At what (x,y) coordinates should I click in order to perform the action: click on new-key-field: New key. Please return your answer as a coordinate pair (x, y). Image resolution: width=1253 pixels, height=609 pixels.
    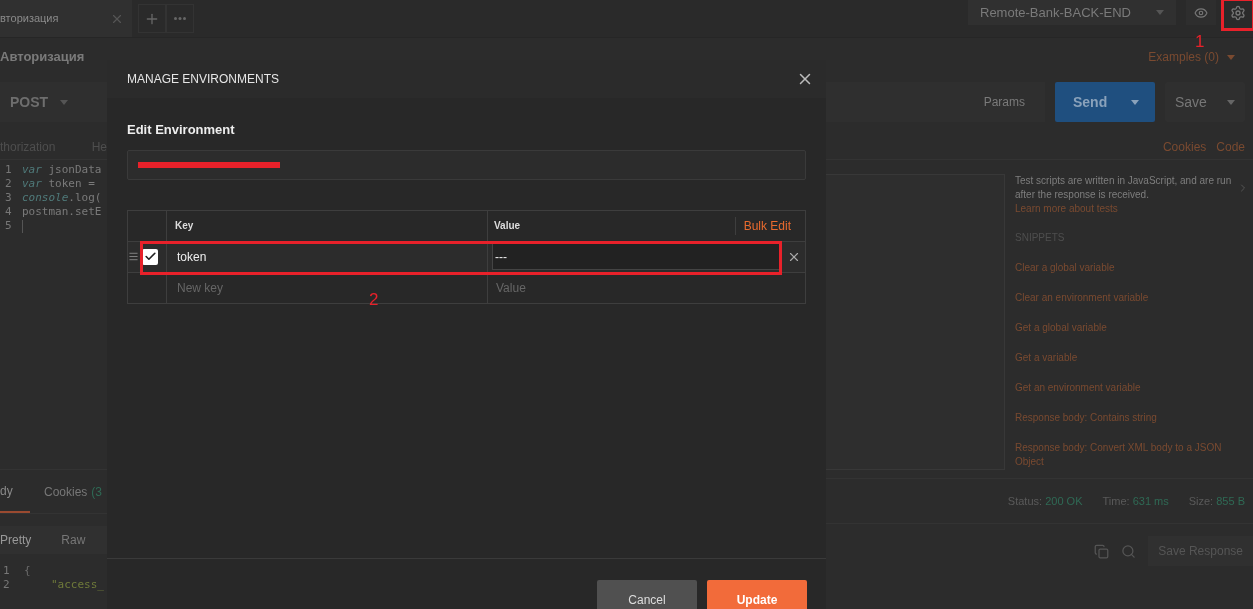
    Looking at the image, I should click on (200, 287).